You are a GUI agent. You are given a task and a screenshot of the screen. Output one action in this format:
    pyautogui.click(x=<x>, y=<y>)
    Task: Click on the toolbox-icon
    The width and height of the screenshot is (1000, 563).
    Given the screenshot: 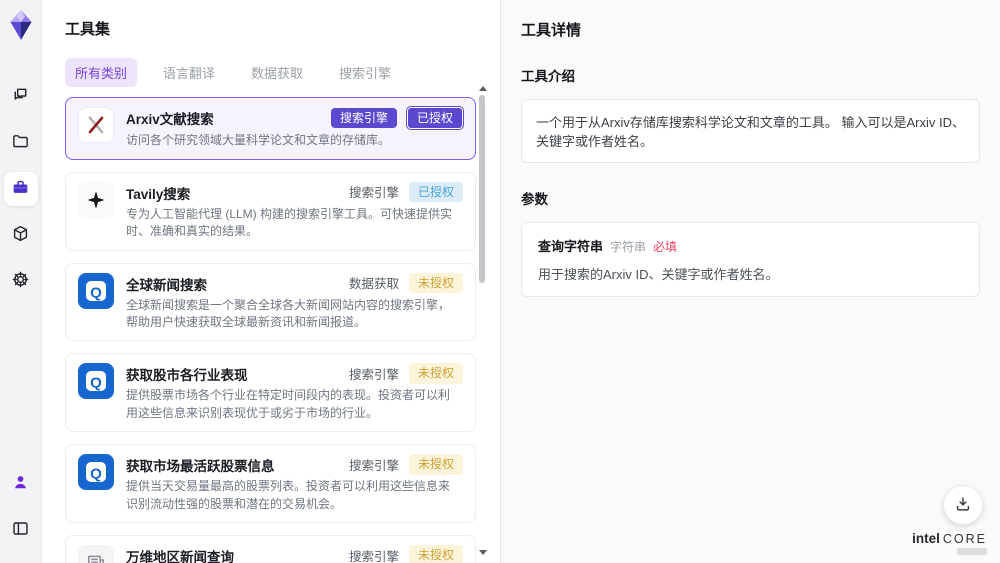 What is the action you would take?
    pyautogui.click(x=20, y=189)
    